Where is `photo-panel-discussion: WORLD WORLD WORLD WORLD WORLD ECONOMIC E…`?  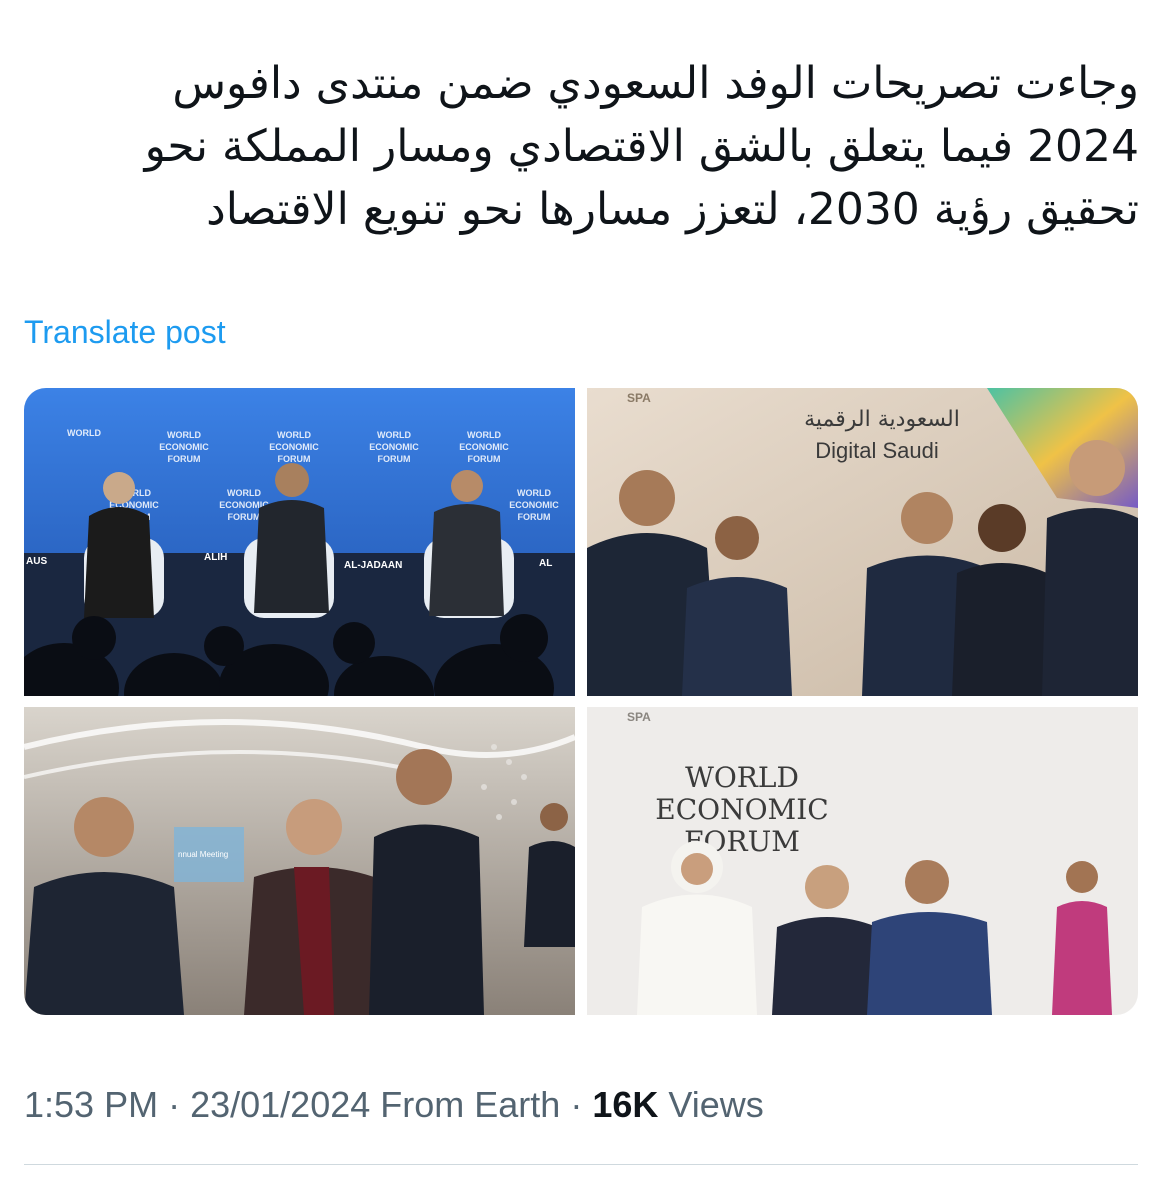
photo-panel-discussion: WORLD WORLD WORLD WORLD WORLD ECONOMIC E… is located at coordinates (299, 542).